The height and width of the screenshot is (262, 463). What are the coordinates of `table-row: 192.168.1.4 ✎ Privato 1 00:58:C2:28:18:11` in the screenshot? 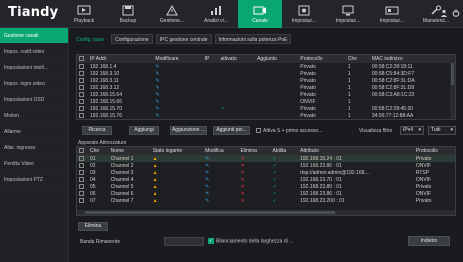 It's located at (266, 66).